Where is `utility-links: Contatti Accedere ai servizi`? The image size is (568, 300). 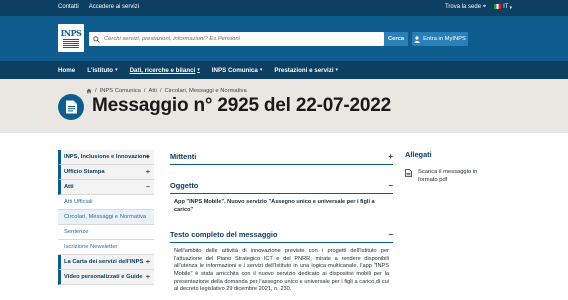 utility-links: Contatti Accedere ai servizi is located at coordinates (98, 7).